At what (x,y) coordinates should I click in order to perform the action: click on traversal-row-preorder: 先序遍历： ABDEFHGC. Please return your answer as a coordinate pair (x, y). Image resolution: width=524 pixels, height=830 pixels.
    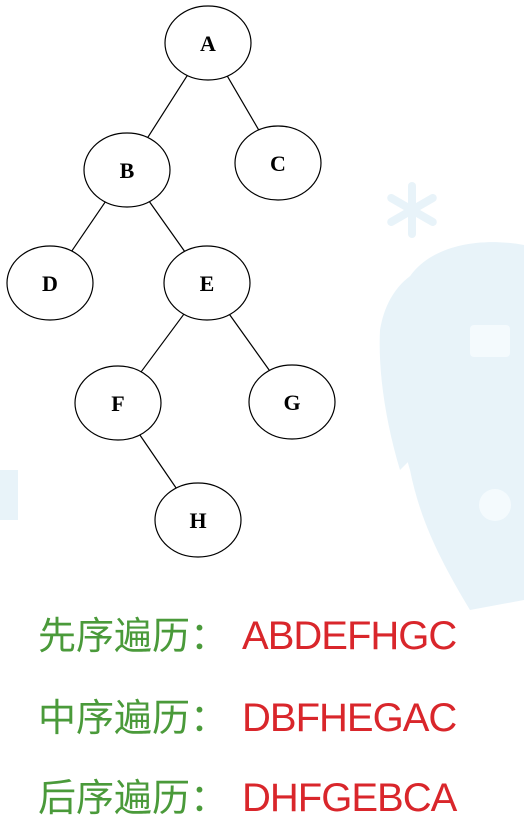
    Looking at the image, I should click on (247, 636).